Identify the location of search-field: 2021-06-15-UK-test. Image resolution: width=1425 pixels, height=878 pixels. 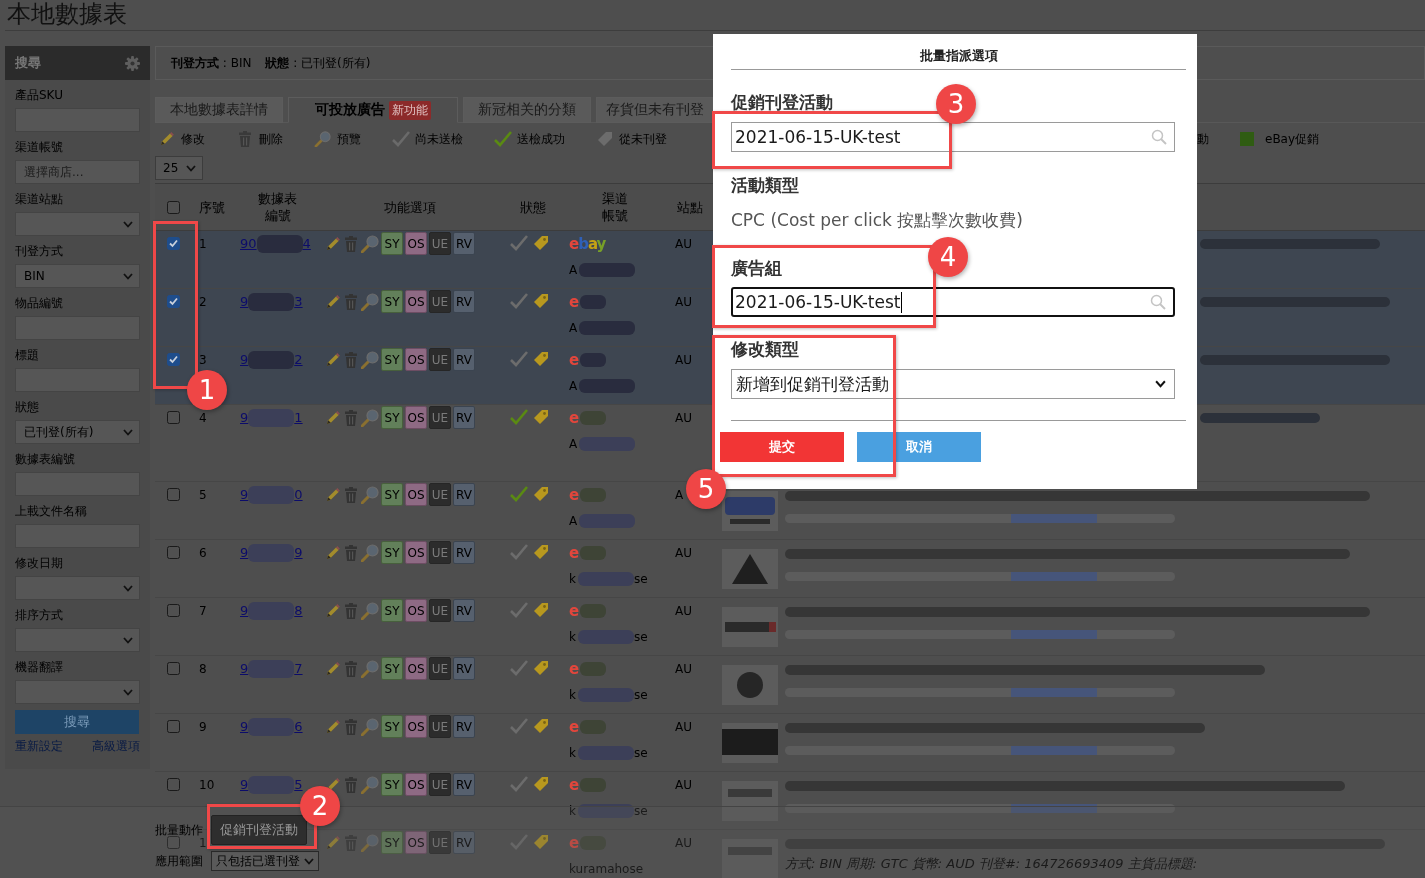
(953, 302).